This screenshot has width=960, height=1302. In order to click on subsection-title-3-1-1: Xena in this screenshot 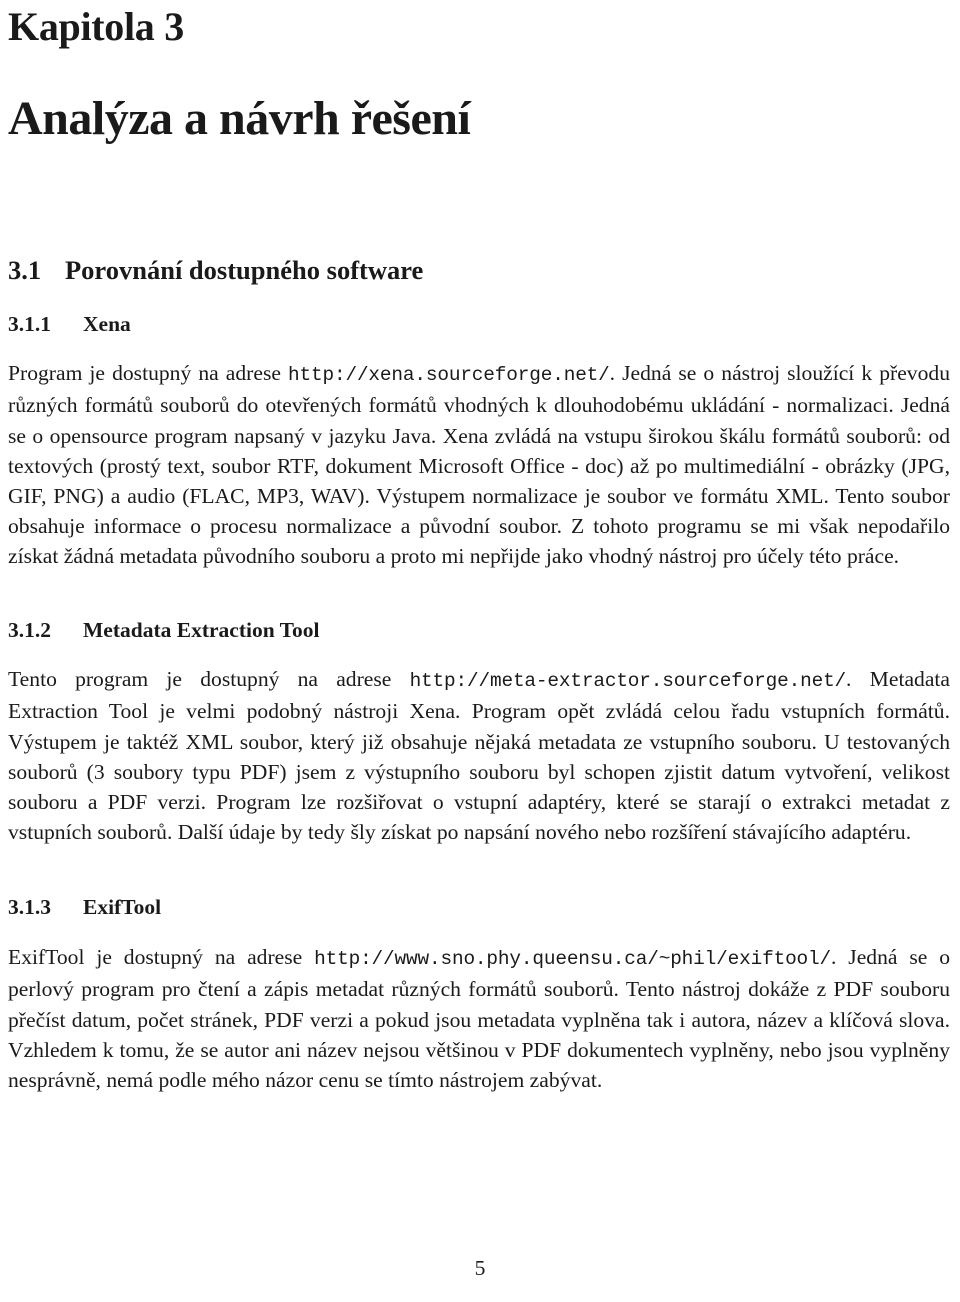, I will do `click(107, 323)`.